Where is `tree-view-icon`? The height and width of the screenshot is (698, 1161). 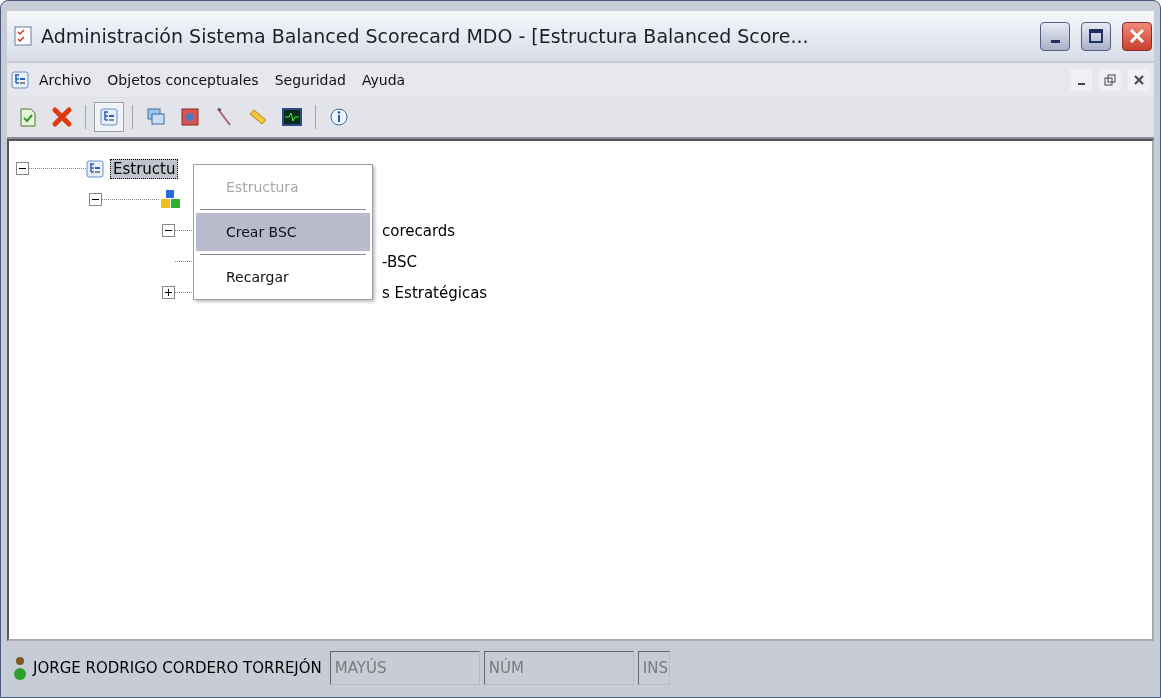 tree-view-icon is located at coordinates (109, 117).